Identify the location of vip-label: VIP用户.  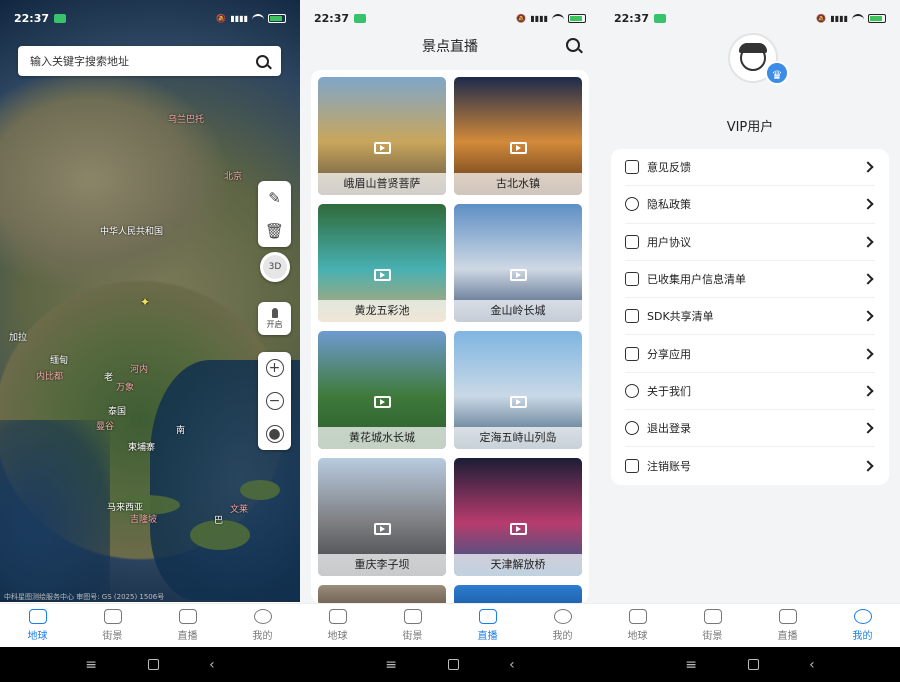
(750, 127).